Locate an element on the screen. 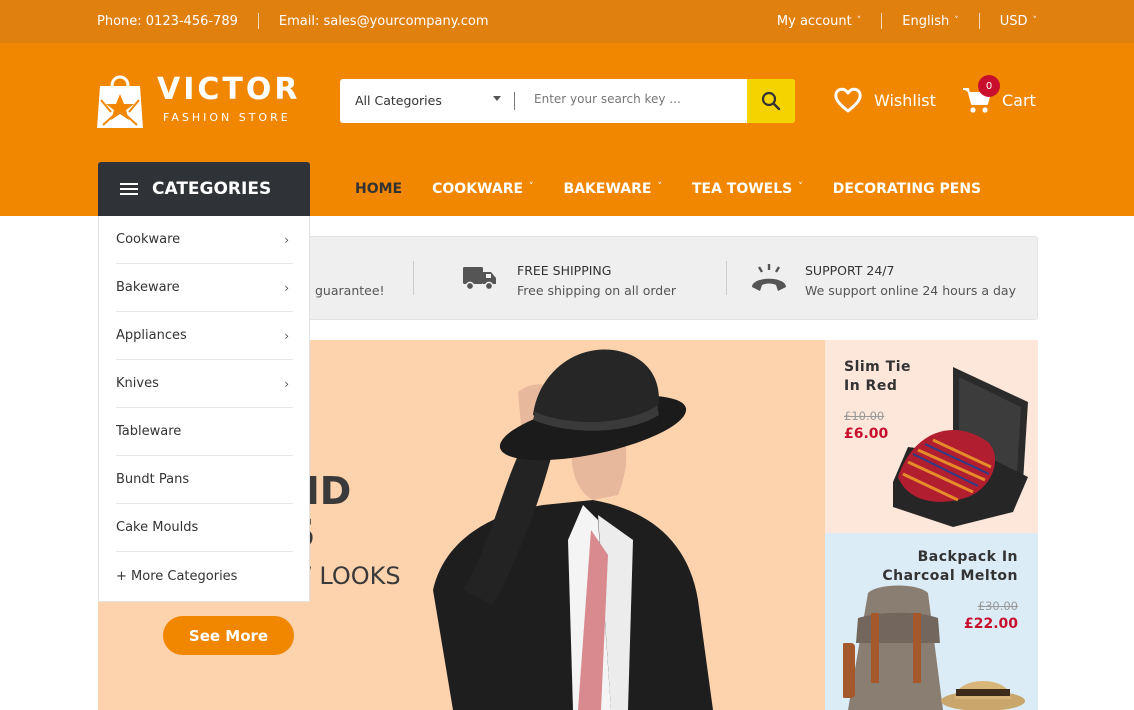 The width and height of the screenshot is (1134, 710). logo: VICTOR FASHION STORE is located at coordinates (202, 101).